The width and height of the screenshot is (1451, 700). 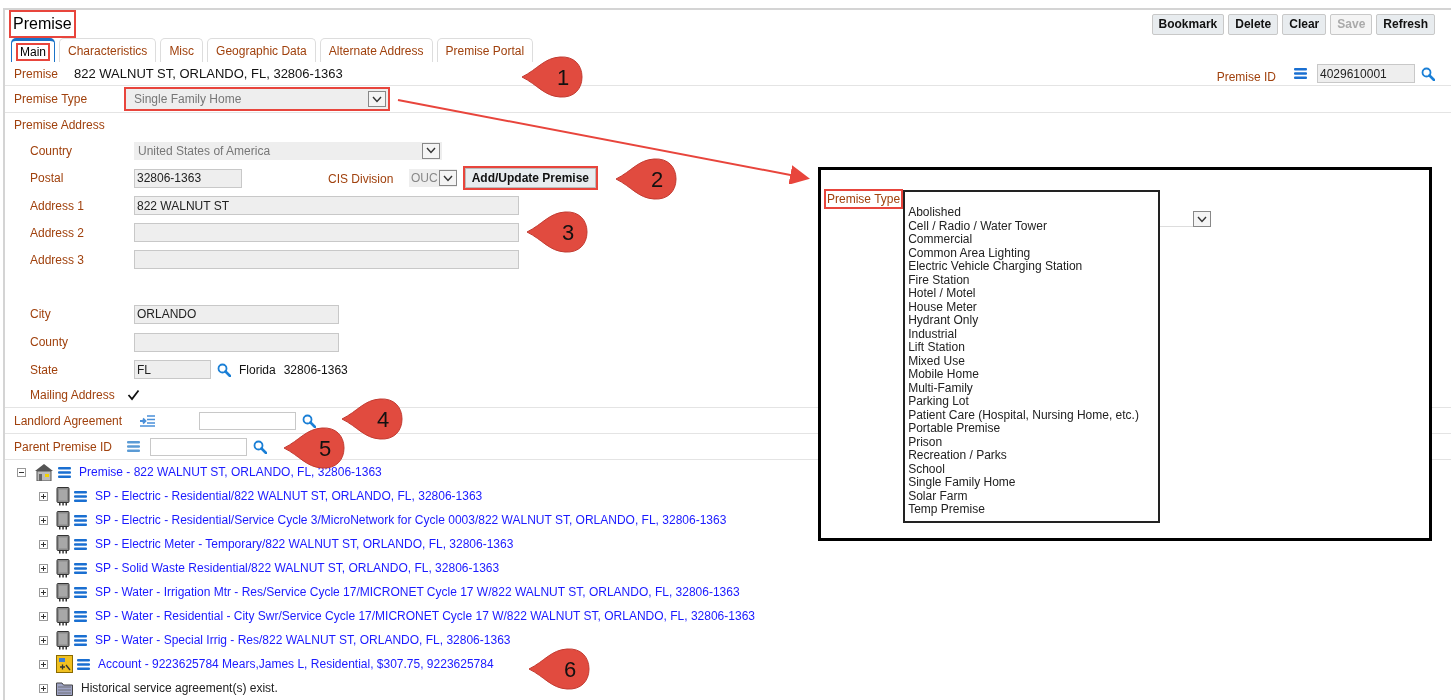 What do you see at coordinates (1304, 24) in the screenshot?
I see `toolbar-button: Clear` at bounding box center [1304, 24].